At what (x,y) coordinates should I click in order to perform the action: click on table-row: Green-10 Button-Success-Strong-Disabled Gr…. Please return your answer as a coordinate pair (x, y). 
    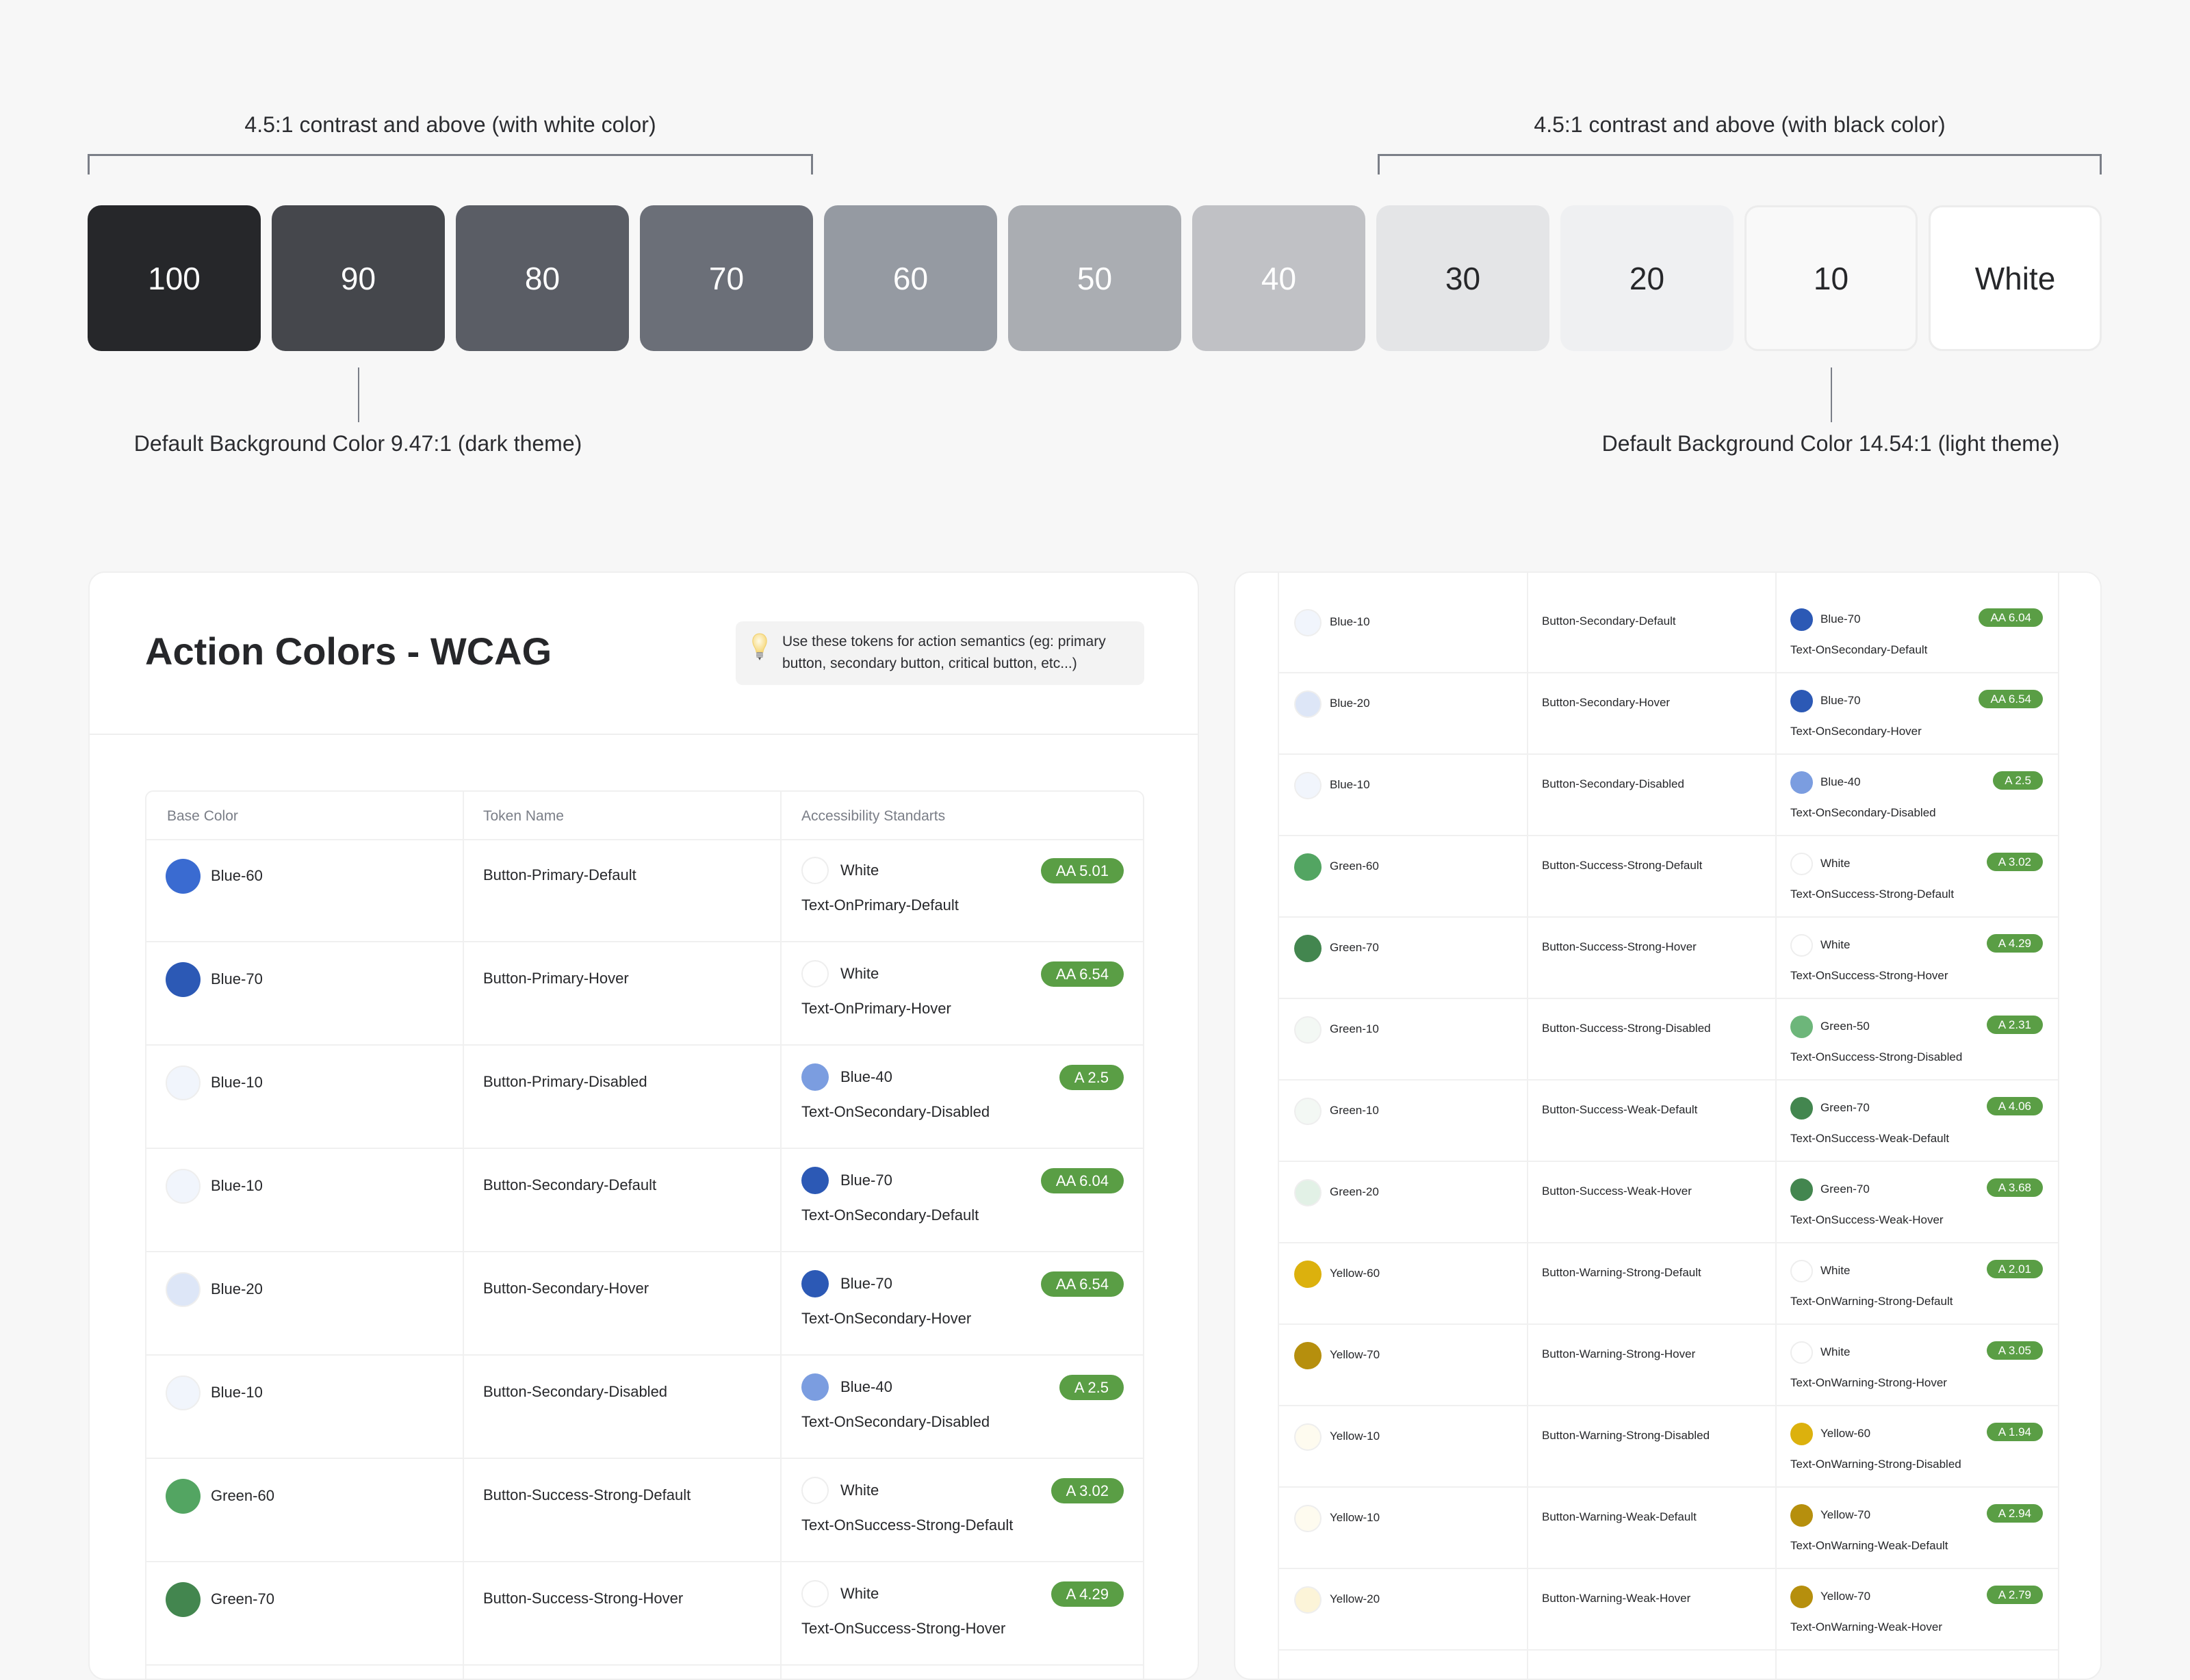
    Looking at the image, I should click on (1668, 1040).